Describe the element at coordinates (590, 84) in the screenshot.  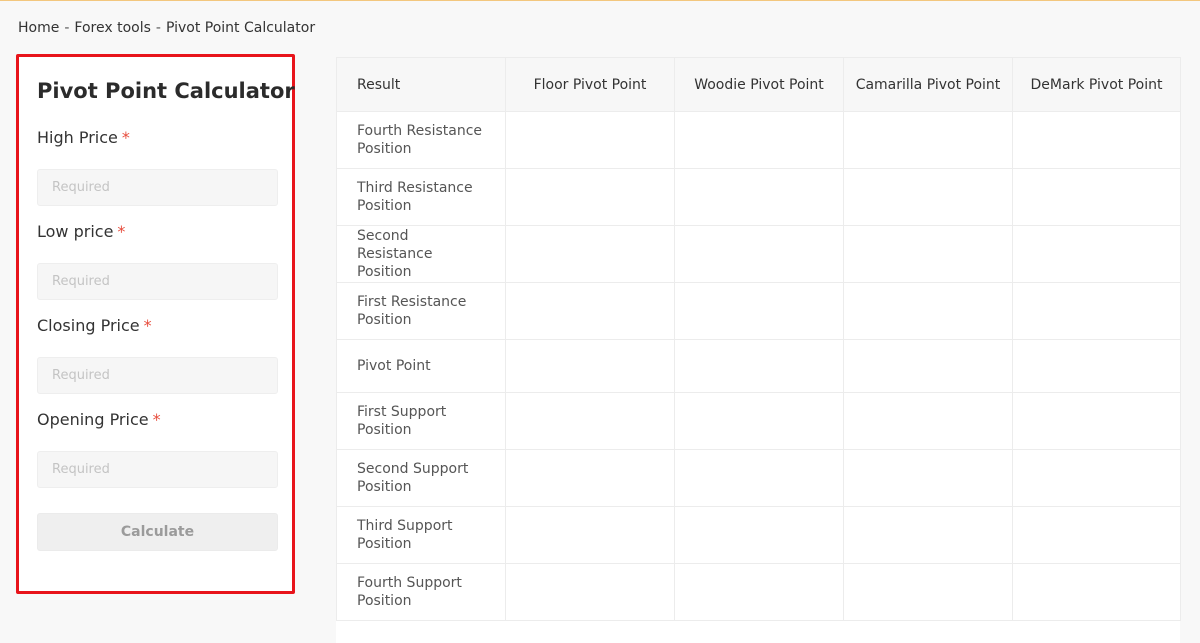
I see `column-header-floor: Floor Pivot Point` at that location.